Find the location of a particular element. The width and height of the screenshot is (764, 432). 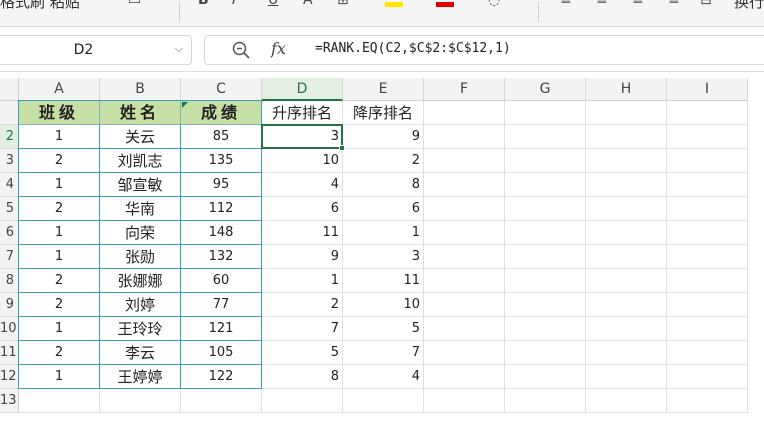

cell-d5: 6 is located at coordinates (302, 209).